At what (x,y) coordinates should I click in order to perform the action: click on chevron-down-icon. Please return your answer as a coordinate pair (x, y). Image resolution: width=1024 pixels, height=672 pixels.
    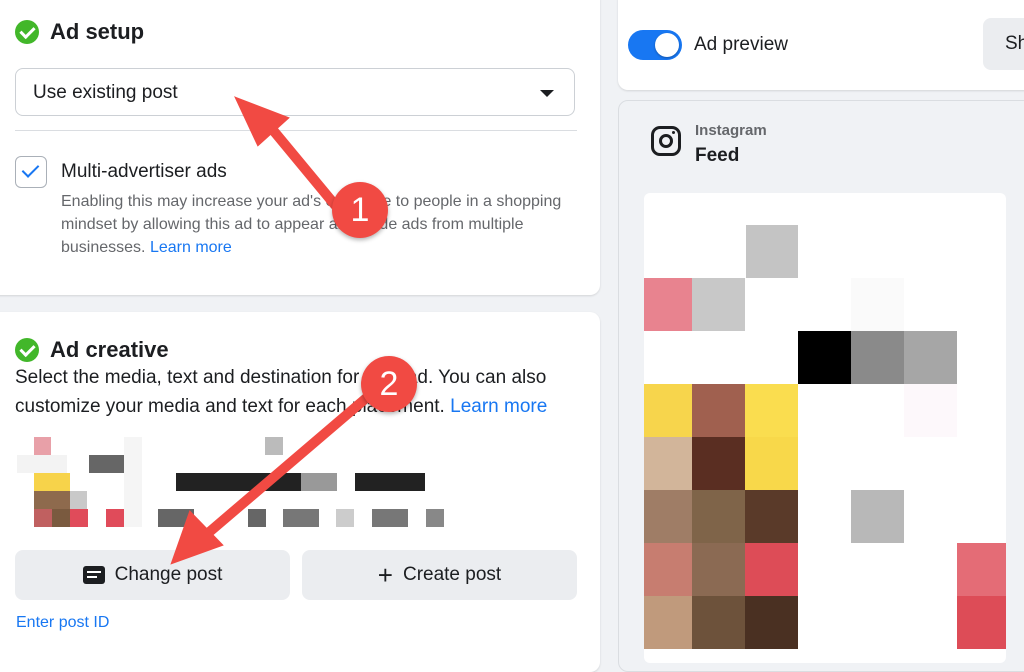
    Looking at the image, I should click on (547, 93).